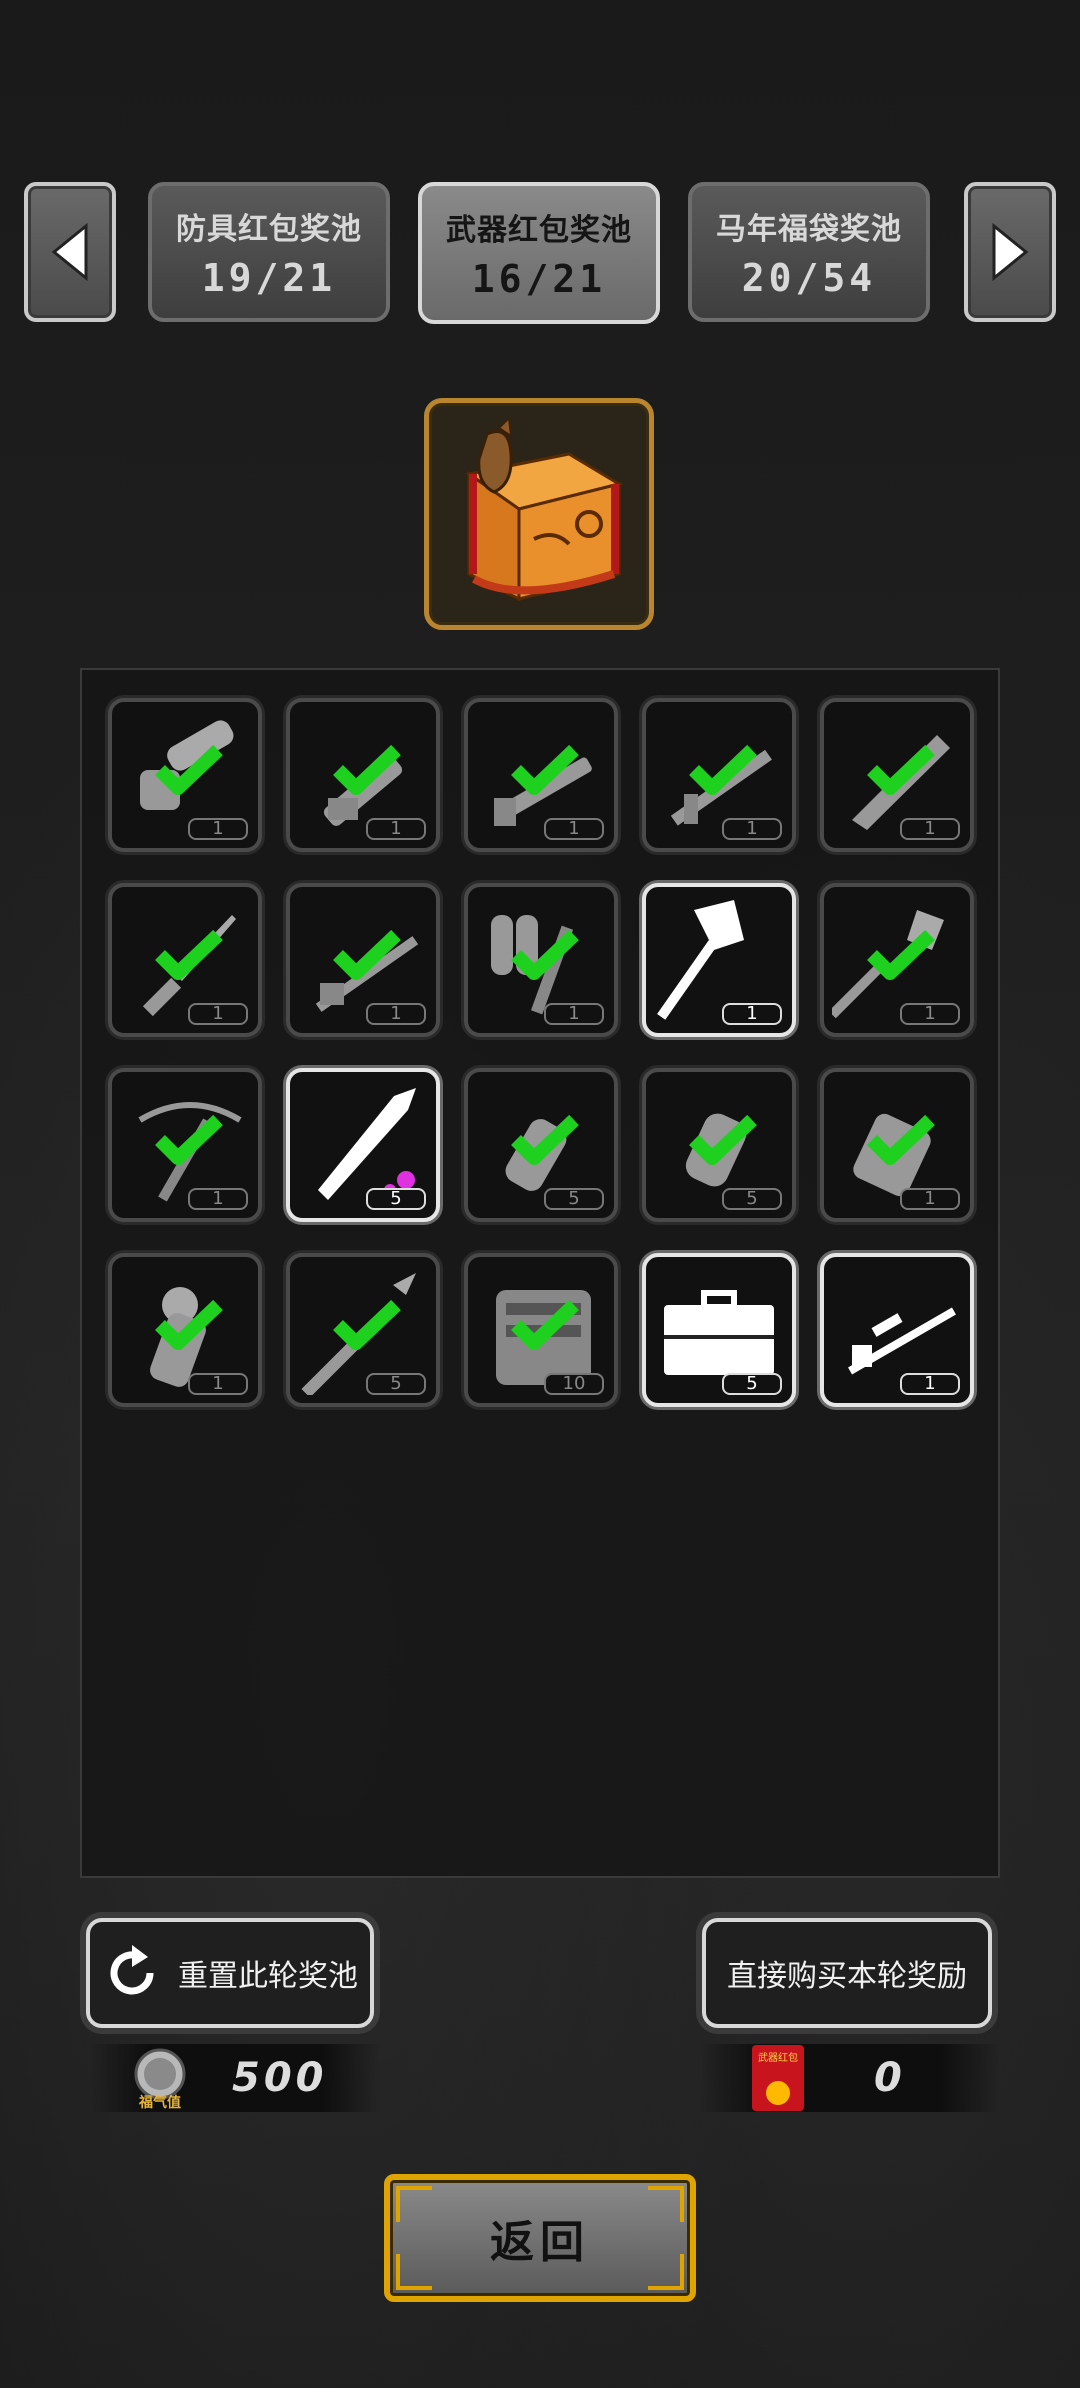 The image size is (1080, 2388). Describe the element at coordinates (850, 2078) in the screenshot. I see `red-packet-count: 武器红包 0` at that location.